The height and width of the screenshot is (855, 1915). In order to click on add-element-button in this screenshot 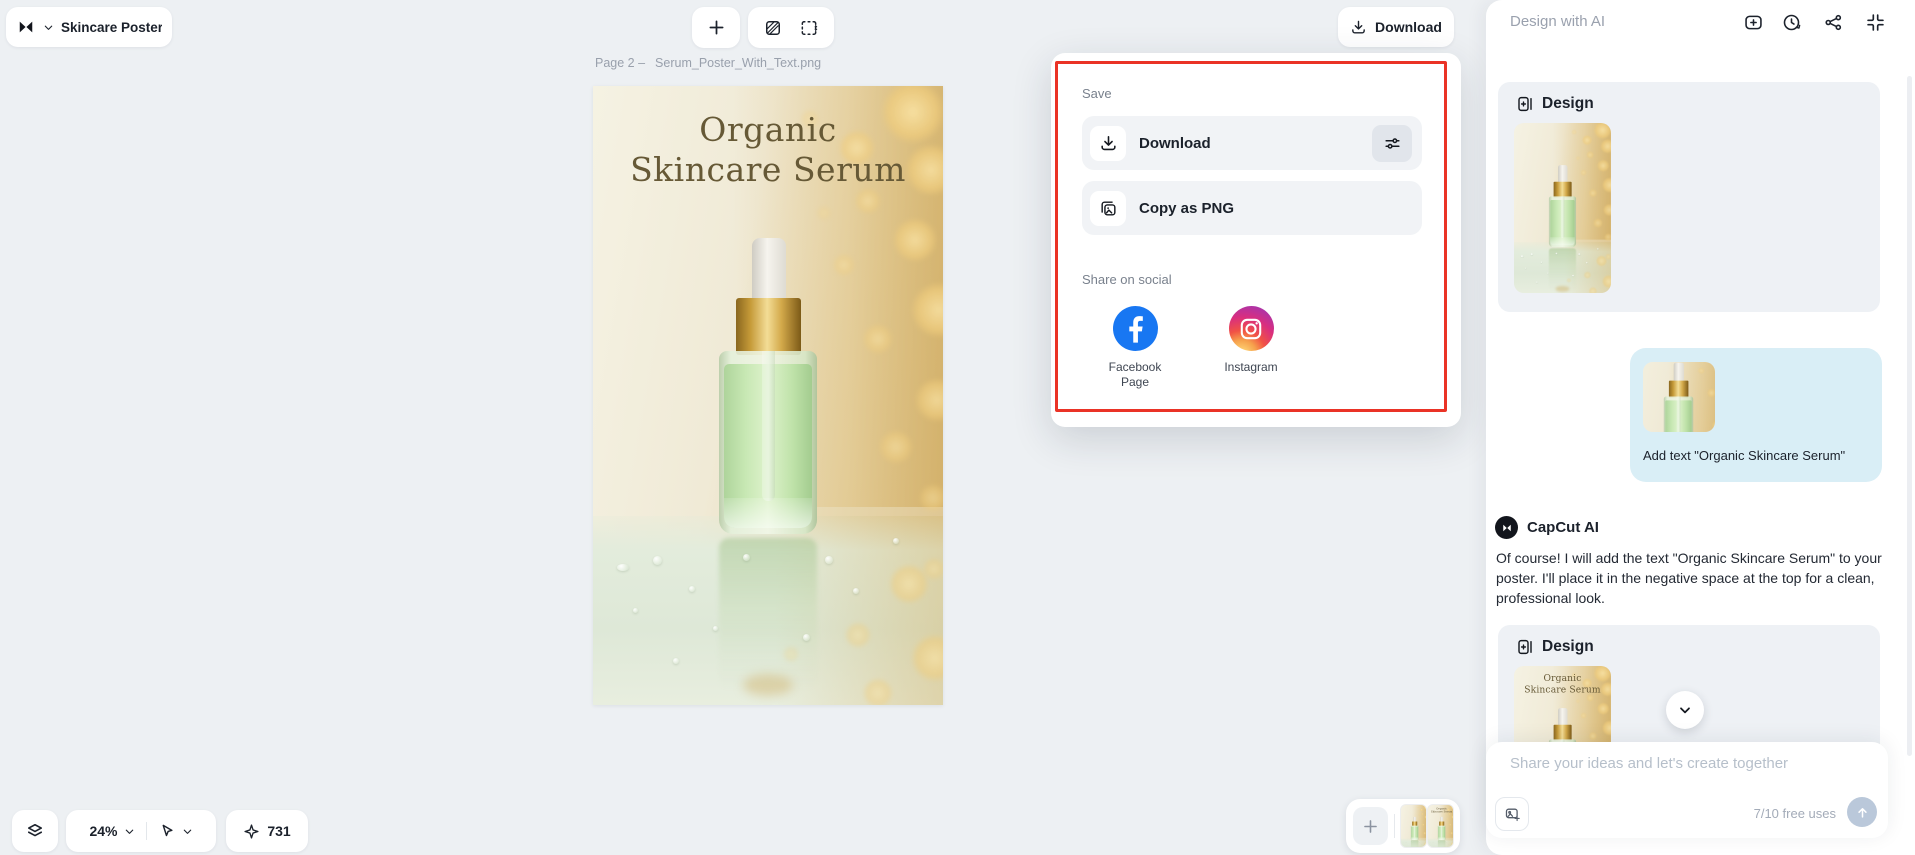, I will do `click(716, 27)`.